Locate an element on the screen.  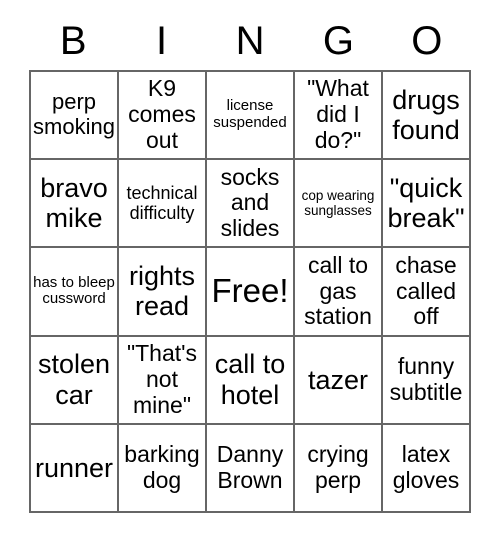
bingo-cell: stolen car is located at coordinates (75, 380).